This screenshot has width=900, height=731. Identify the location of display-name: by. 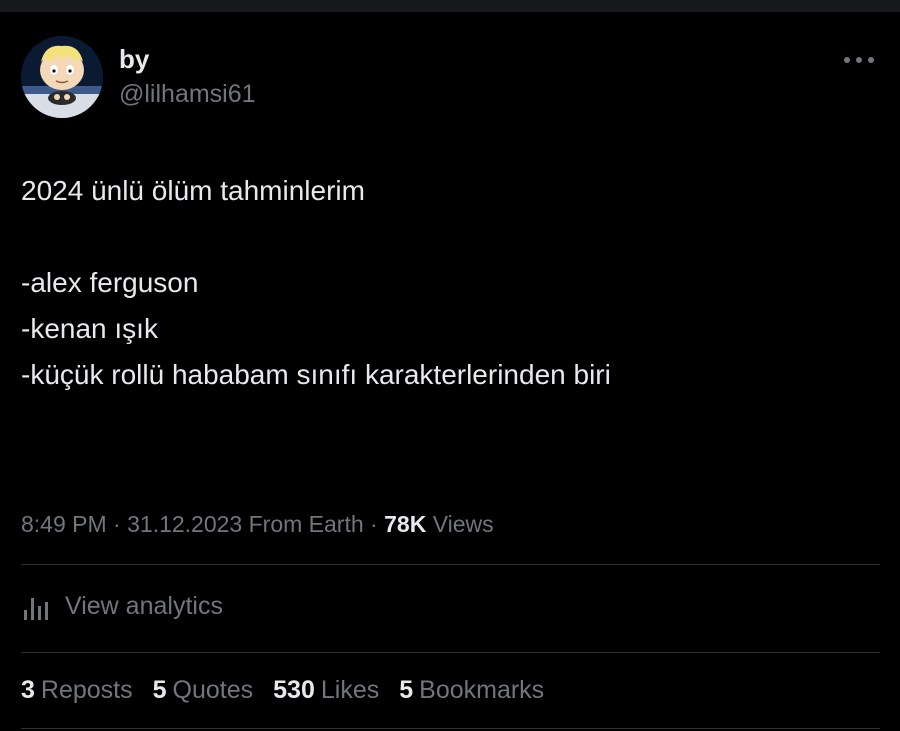
(134, 59).